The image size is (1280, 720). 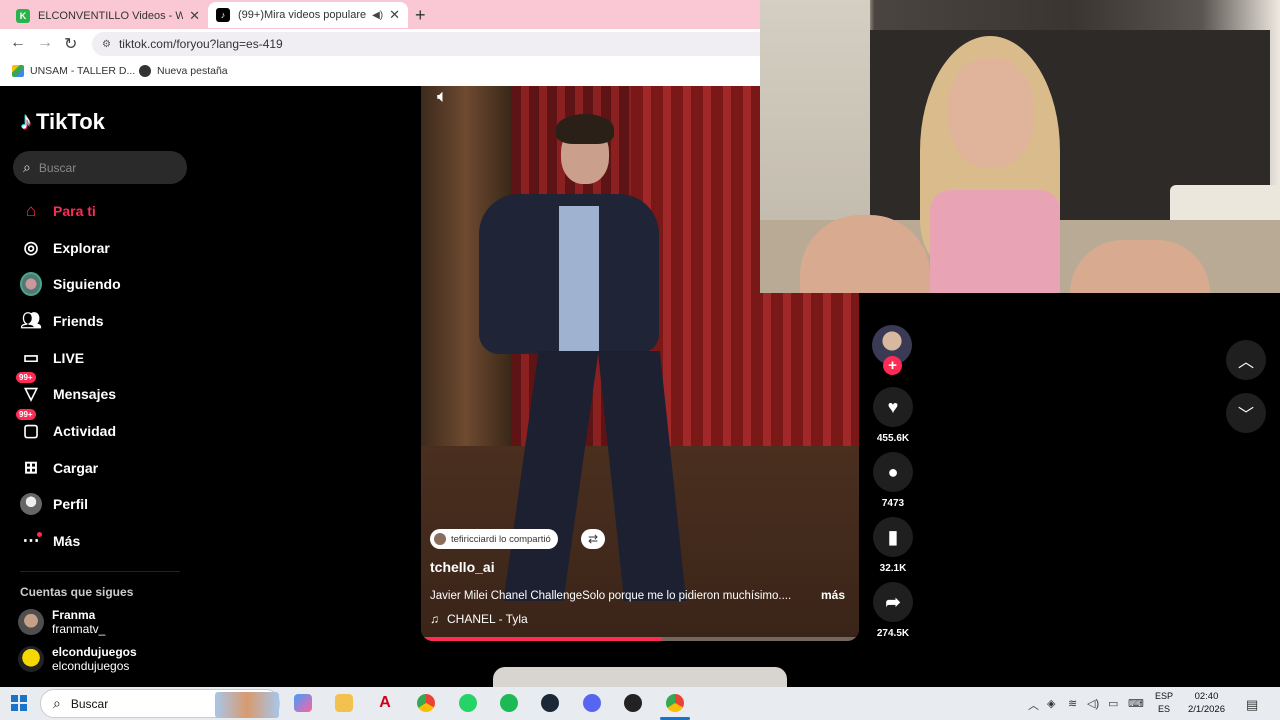 What do you see at coordinates (541, 639) in the screenshot?
I see `video-progress-fill` at bounding box center [541, 639].